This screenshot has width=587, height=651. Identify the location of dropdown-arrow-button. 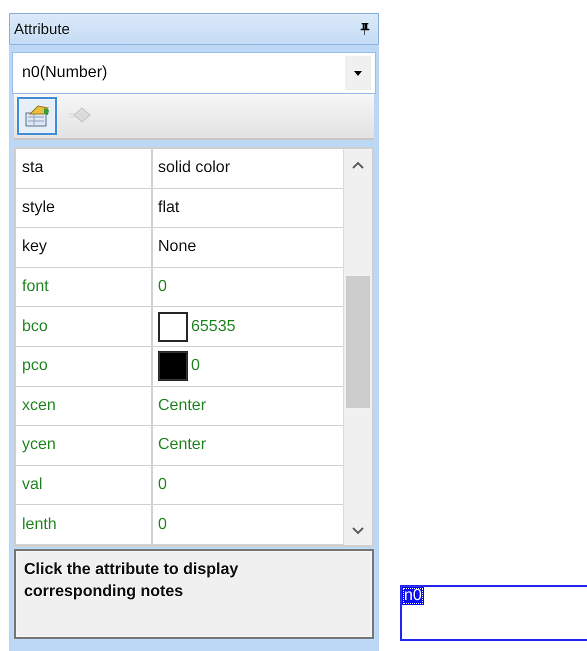
(358, 73).